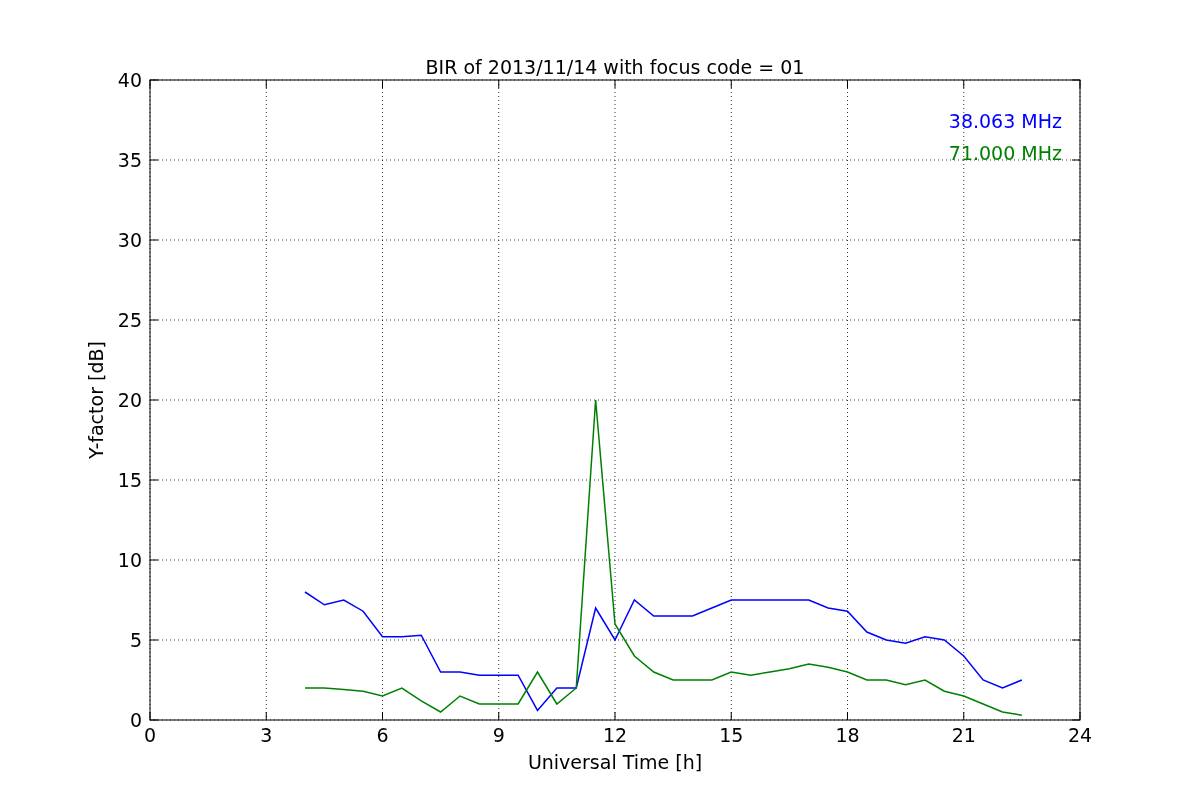 The image size is (1200, 800). Describe the element at coordinates (129, 160) in the screenshot. I see `tick-label: 35` at that location.